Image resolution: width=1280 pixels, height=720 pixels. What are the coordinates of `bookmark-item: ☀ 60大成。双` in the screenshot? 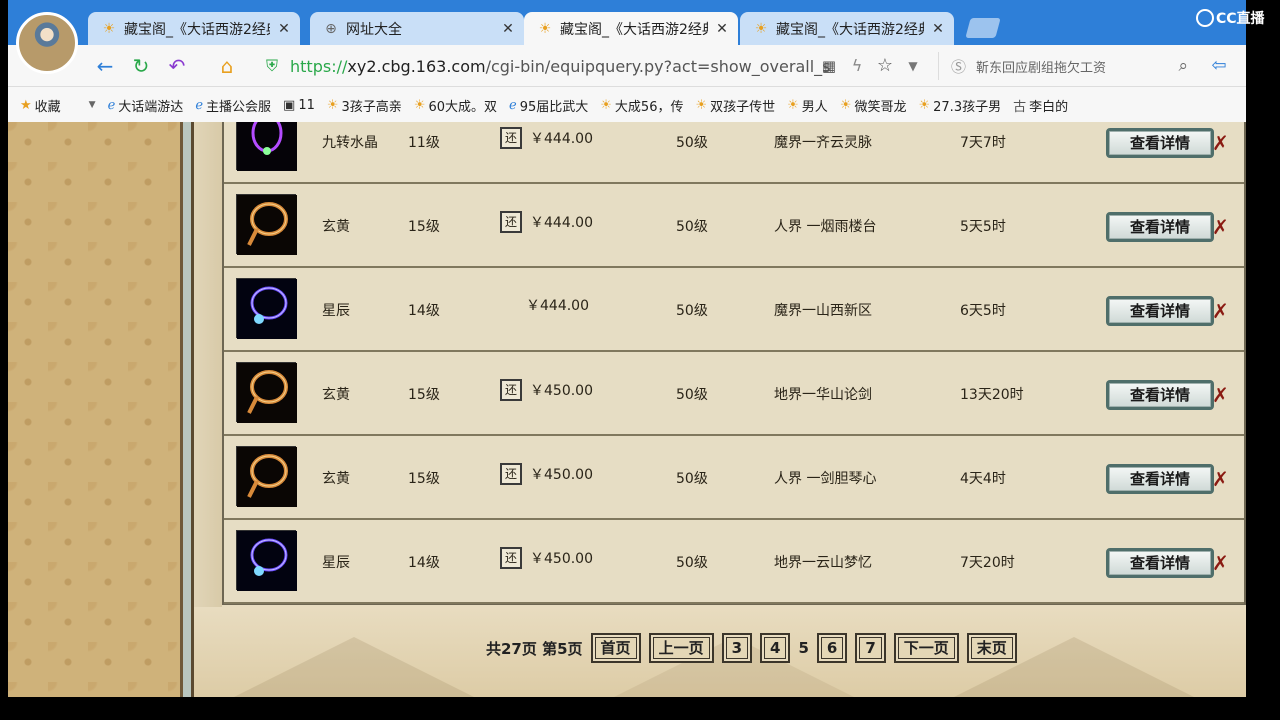 It's located at (455, 105).